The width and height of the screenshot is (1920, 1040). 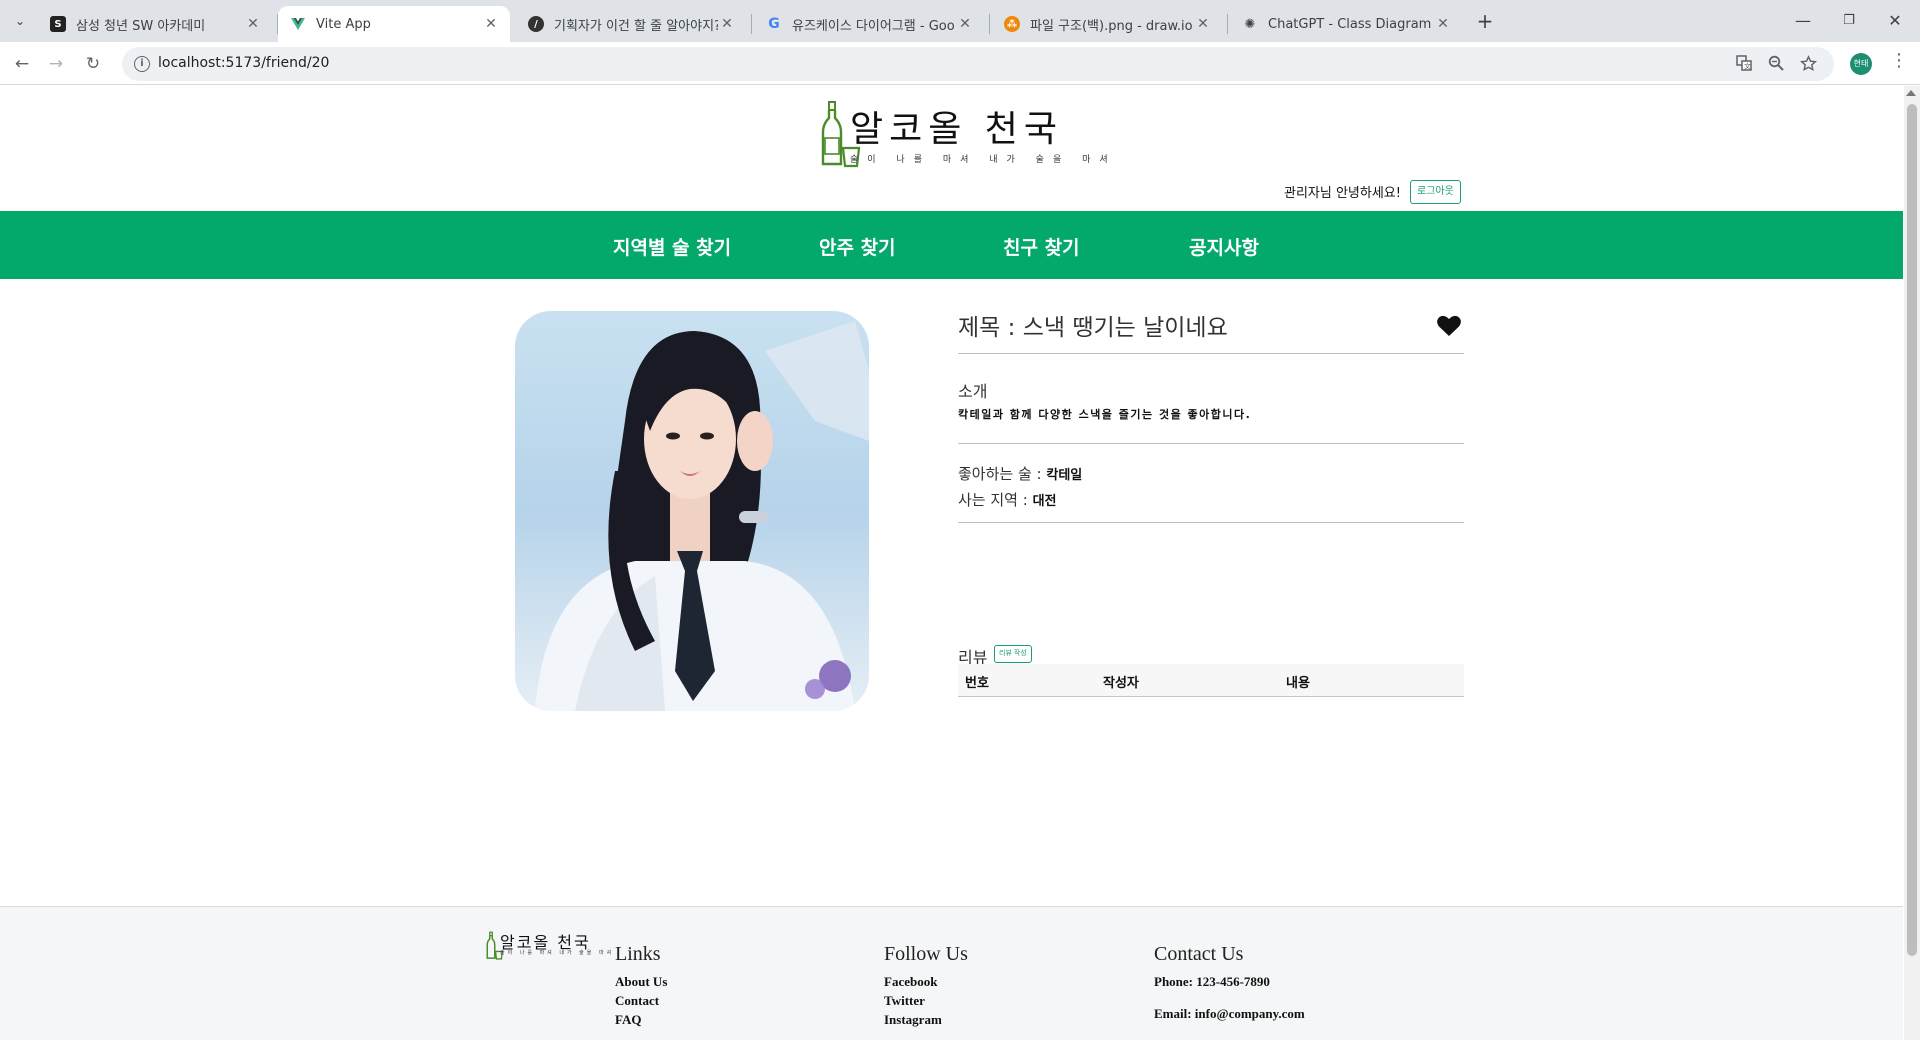 I want to click on footer-email: Email: info@company.com, so click(x=1229, y=1013).